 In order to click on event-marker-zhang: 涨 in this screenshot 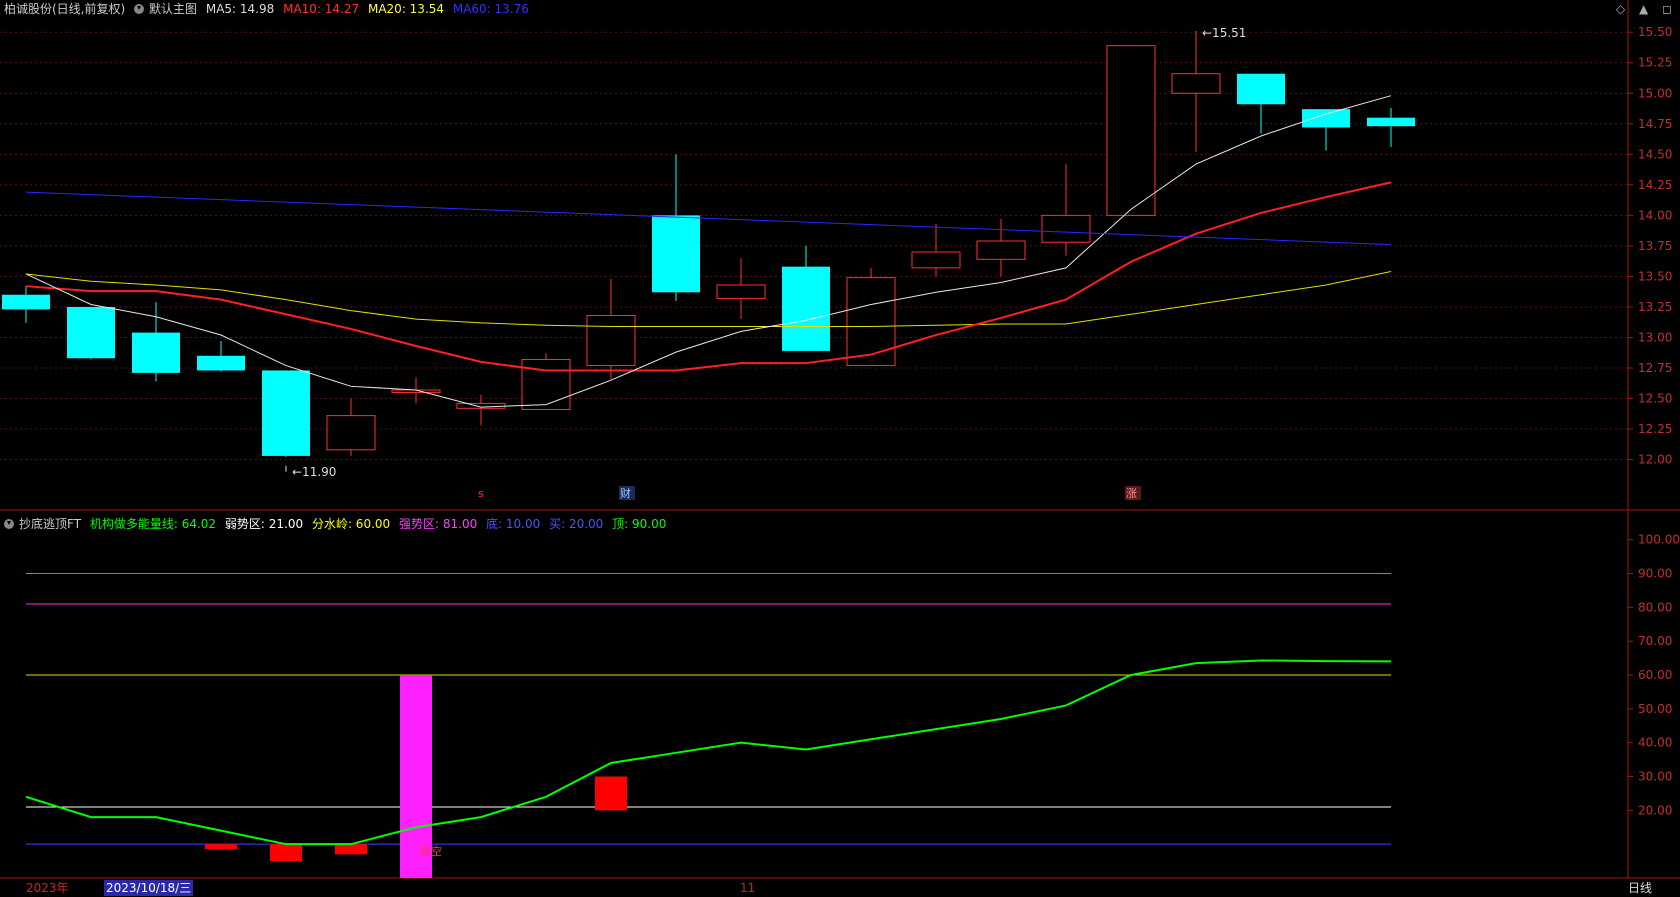, I will do `click(1131, 493)`.